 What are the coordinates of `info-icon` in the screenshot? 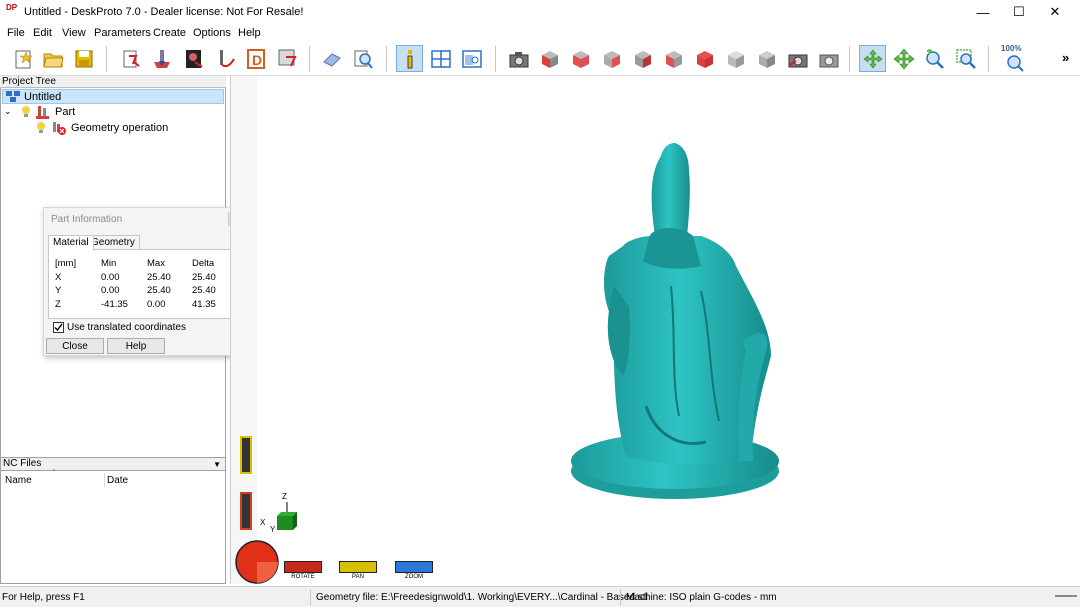 It's located at (409, 58).